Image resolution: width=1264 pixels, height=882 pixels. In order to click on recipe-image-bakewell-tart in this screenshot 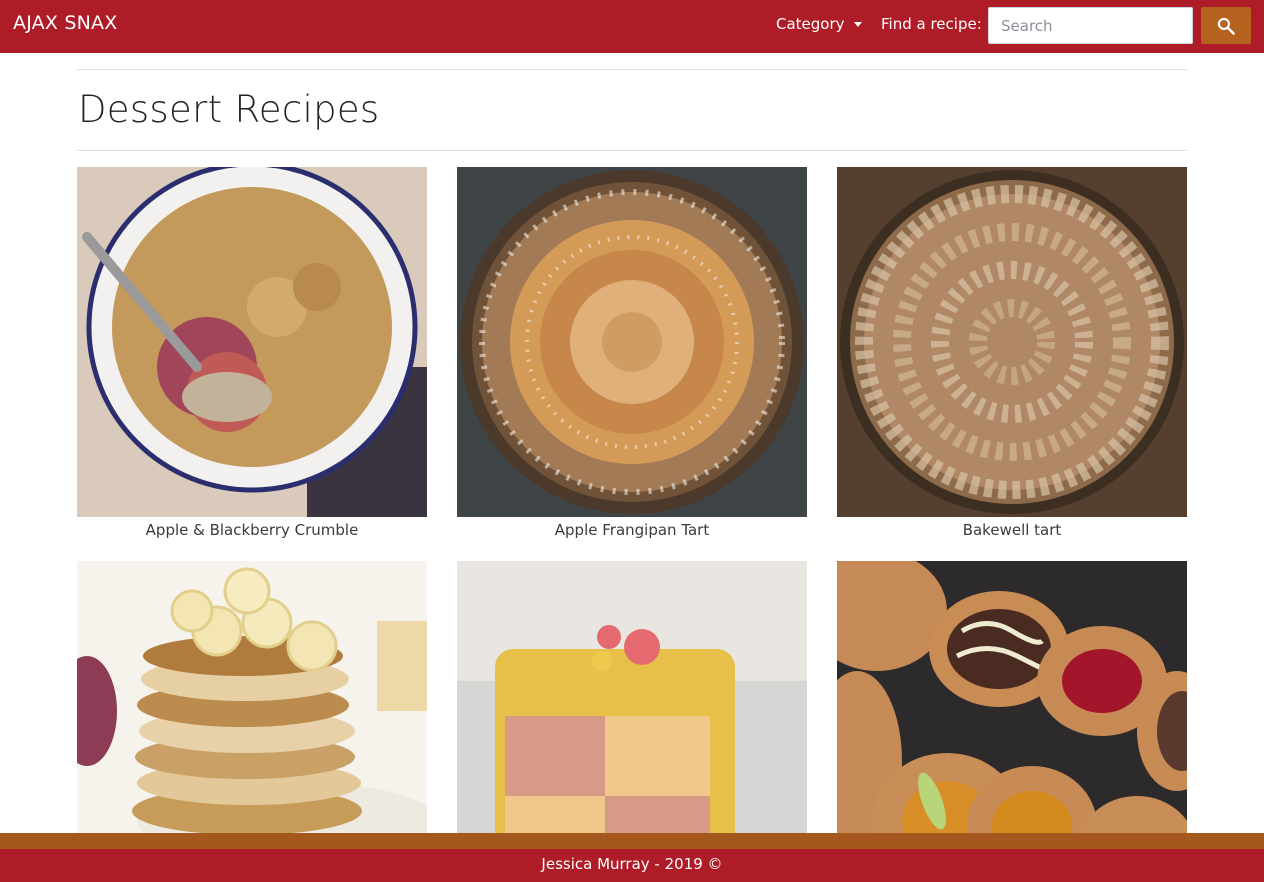, I will do `click(1012, 342)`.